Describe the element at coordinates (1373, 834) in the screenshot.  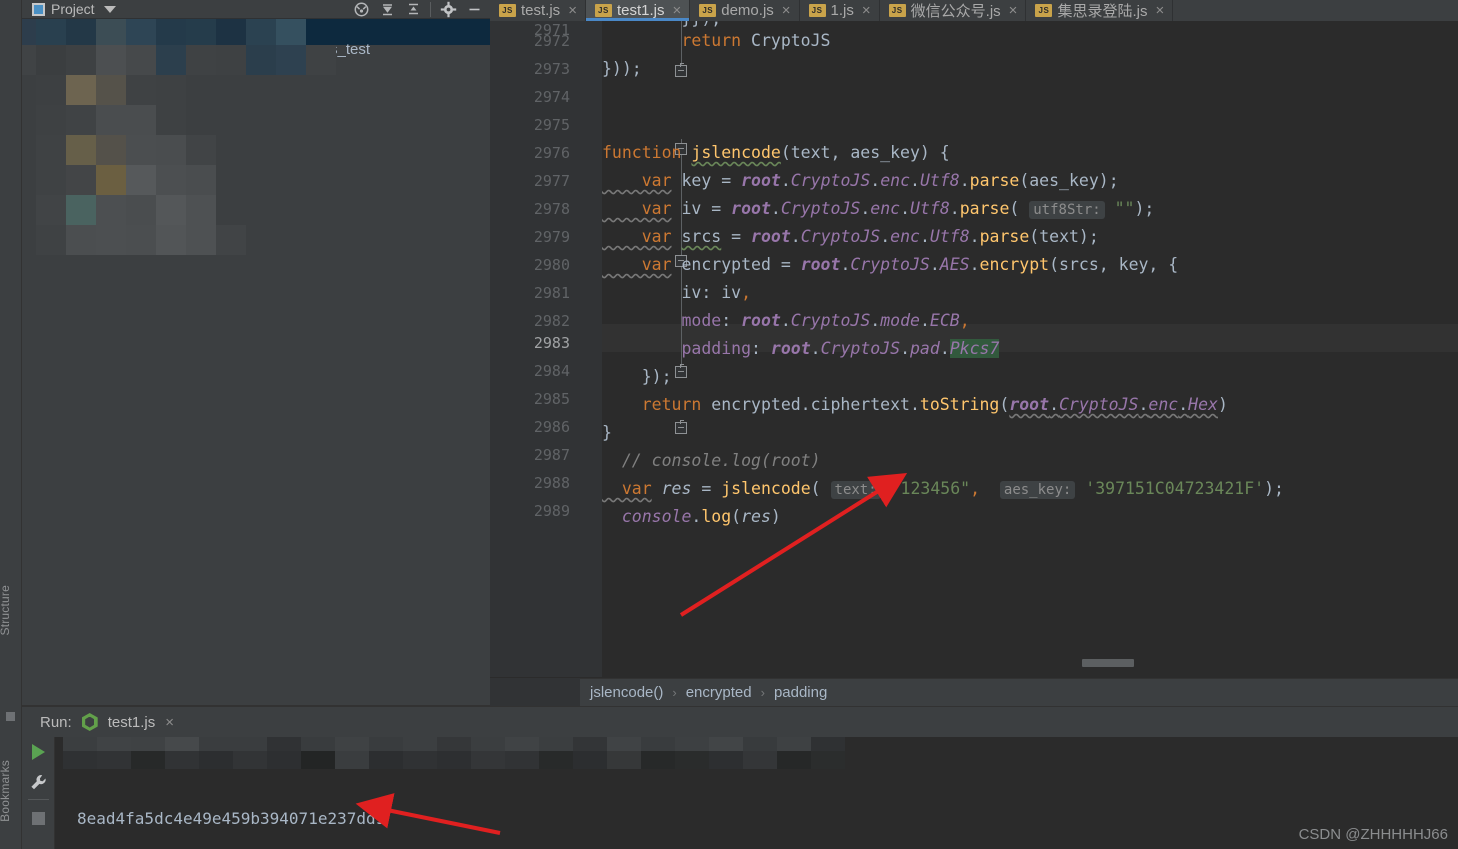
I see `csdn-watermark: CSDN @ZHHHHHJ66` at that location.